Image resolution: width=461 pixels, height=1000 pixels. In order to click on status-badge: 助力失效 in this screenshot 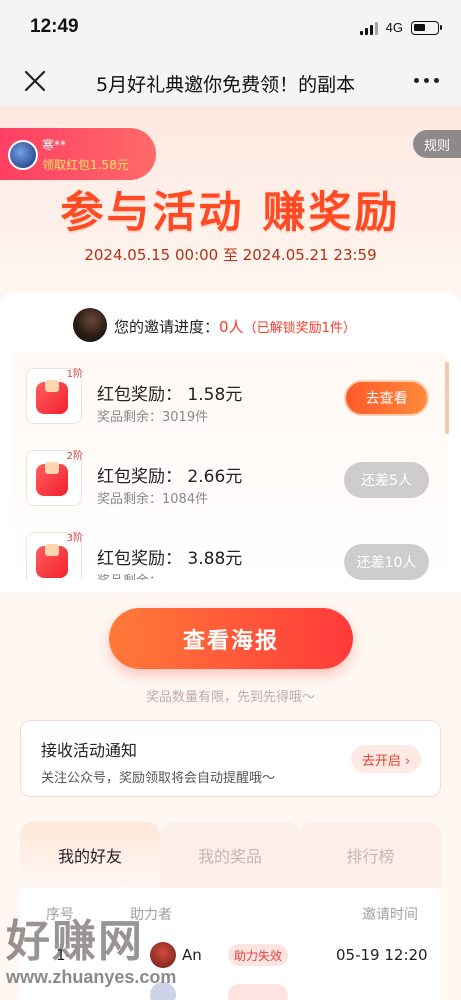, I will do `click(258, 955)`.